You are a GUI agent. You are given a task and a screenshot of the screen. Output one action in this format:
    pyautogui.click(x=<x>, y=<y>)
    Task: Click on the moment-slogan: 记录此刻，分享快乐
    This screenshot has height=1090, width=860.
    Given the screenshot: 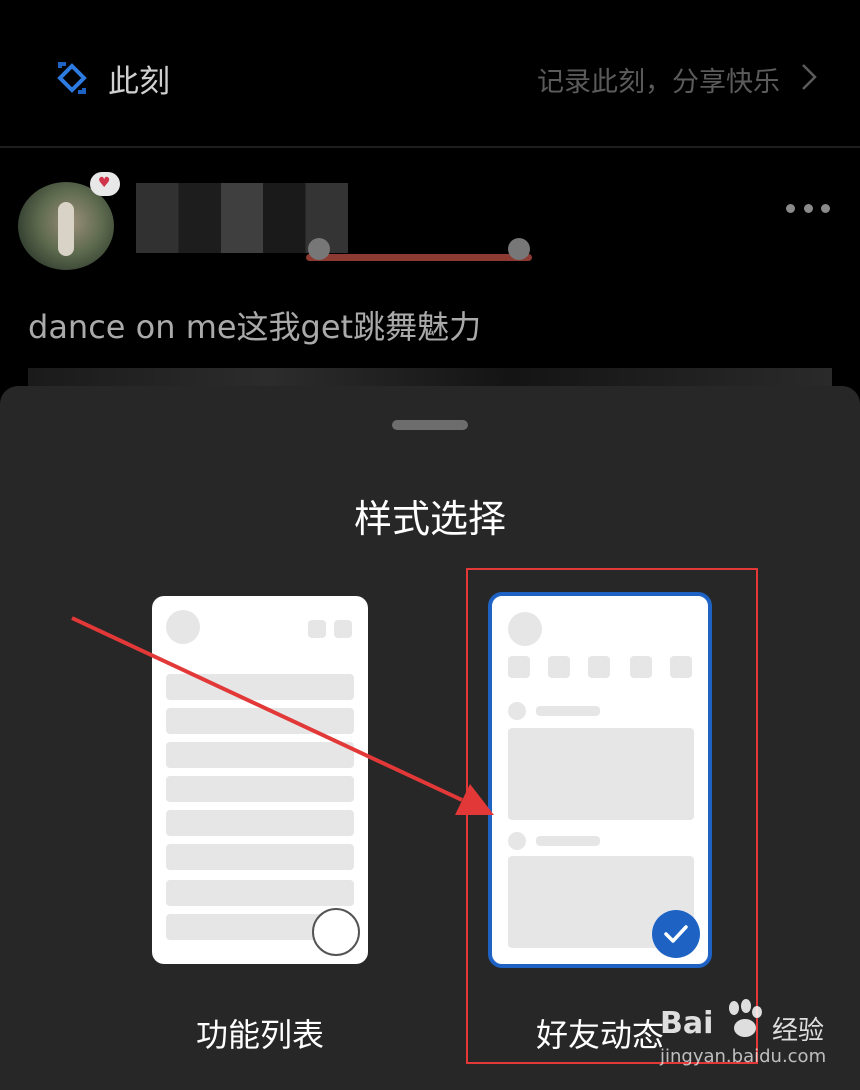 What is the action you would take?
    pyautogui.click(x=658, y=82)
    